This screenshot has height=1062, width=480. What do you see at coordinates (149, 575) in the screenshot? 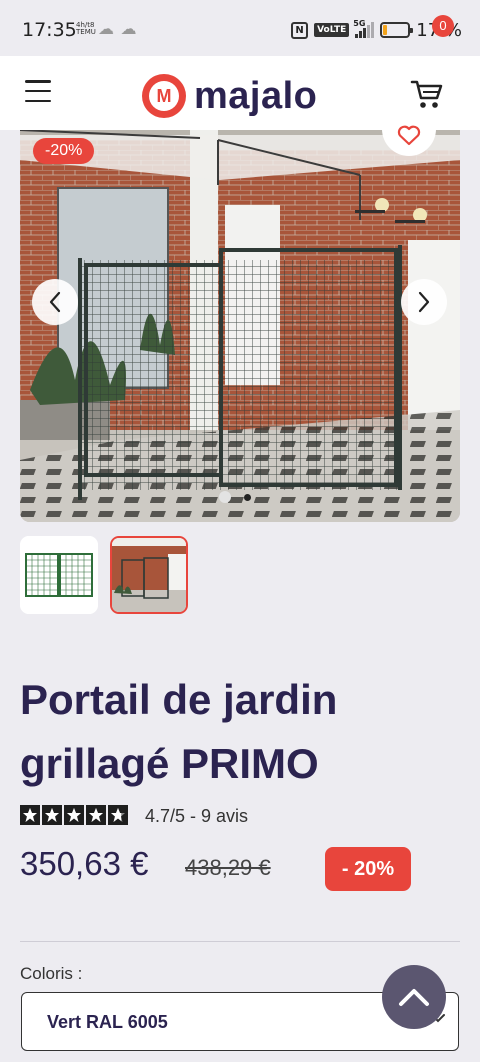
I see `thumbnail-gate-scene` at bounding box center [149, 575].